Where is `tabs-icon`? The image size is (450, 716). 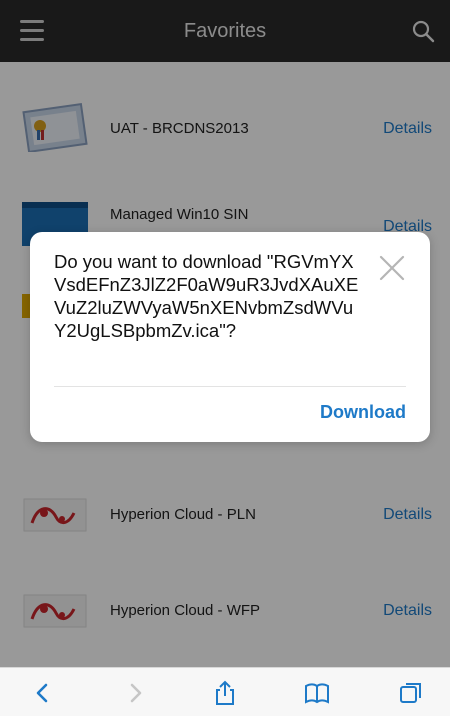 tabs-icon is located at coordinates (411, 693).